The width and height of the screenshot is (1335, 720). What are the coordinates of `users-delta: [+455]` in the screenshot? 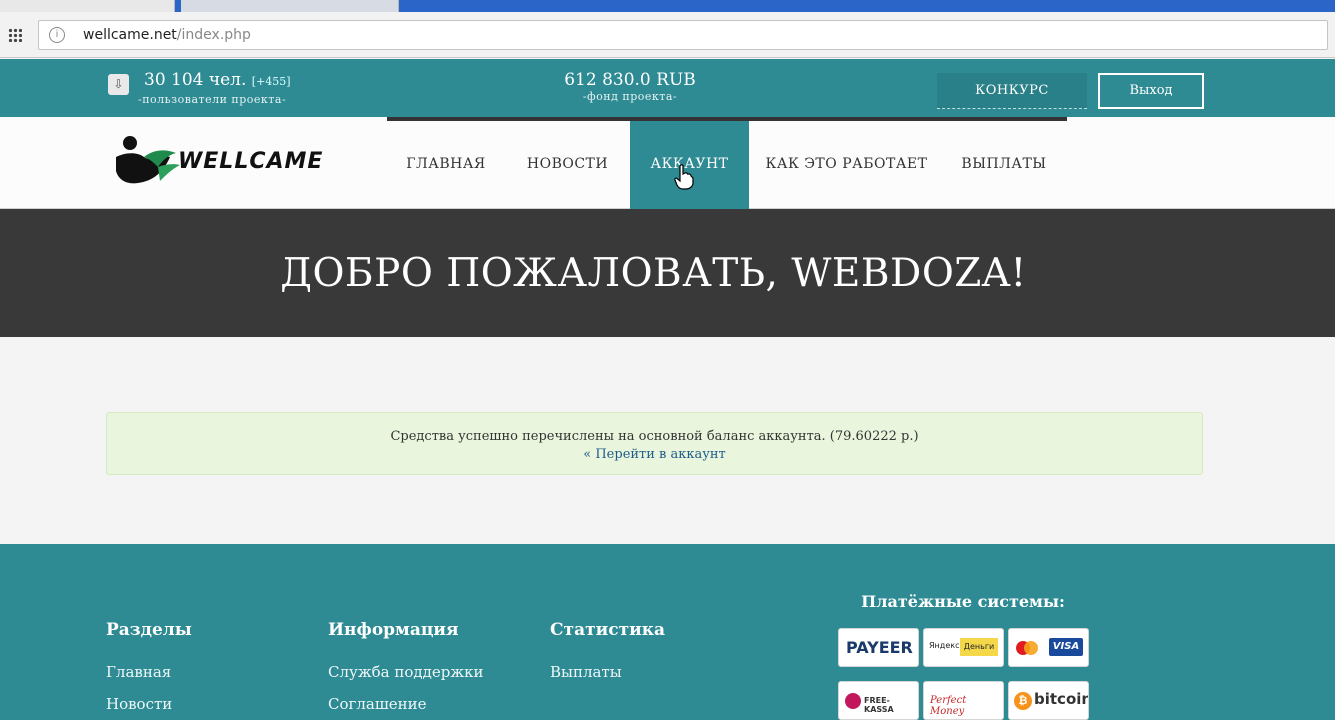 It's located at (271, 81).